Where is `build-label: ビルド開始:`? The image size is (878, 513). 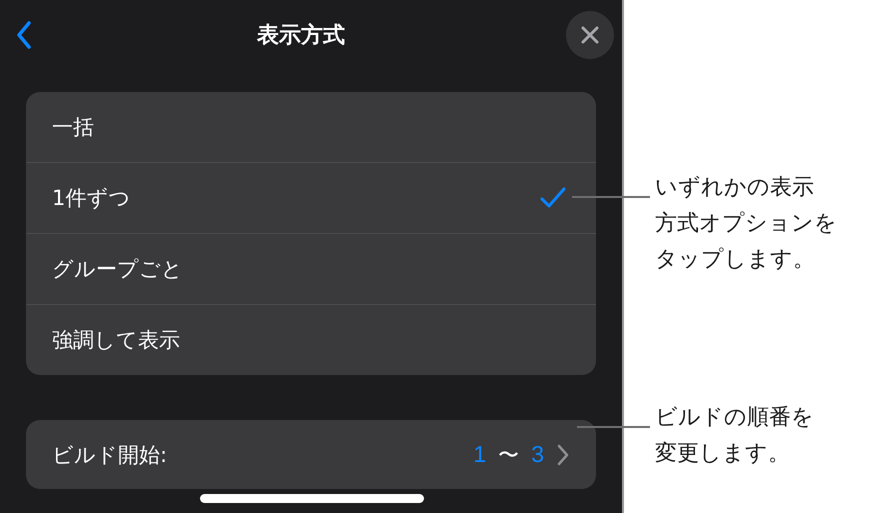 build-label: ビルド開始: is located at coordinates (110, 455).